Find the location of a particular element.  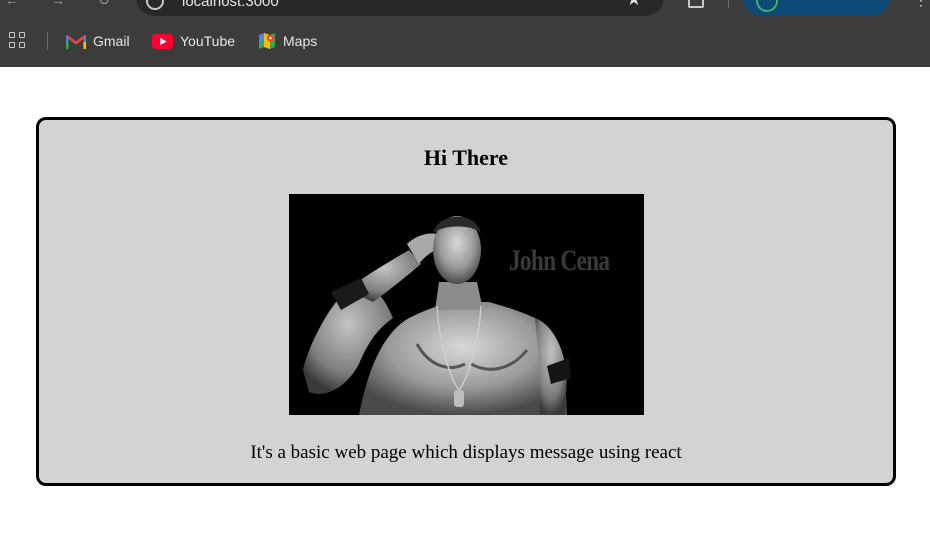

bookmark-label-maps: Maps is located at coordinates (300, 41).